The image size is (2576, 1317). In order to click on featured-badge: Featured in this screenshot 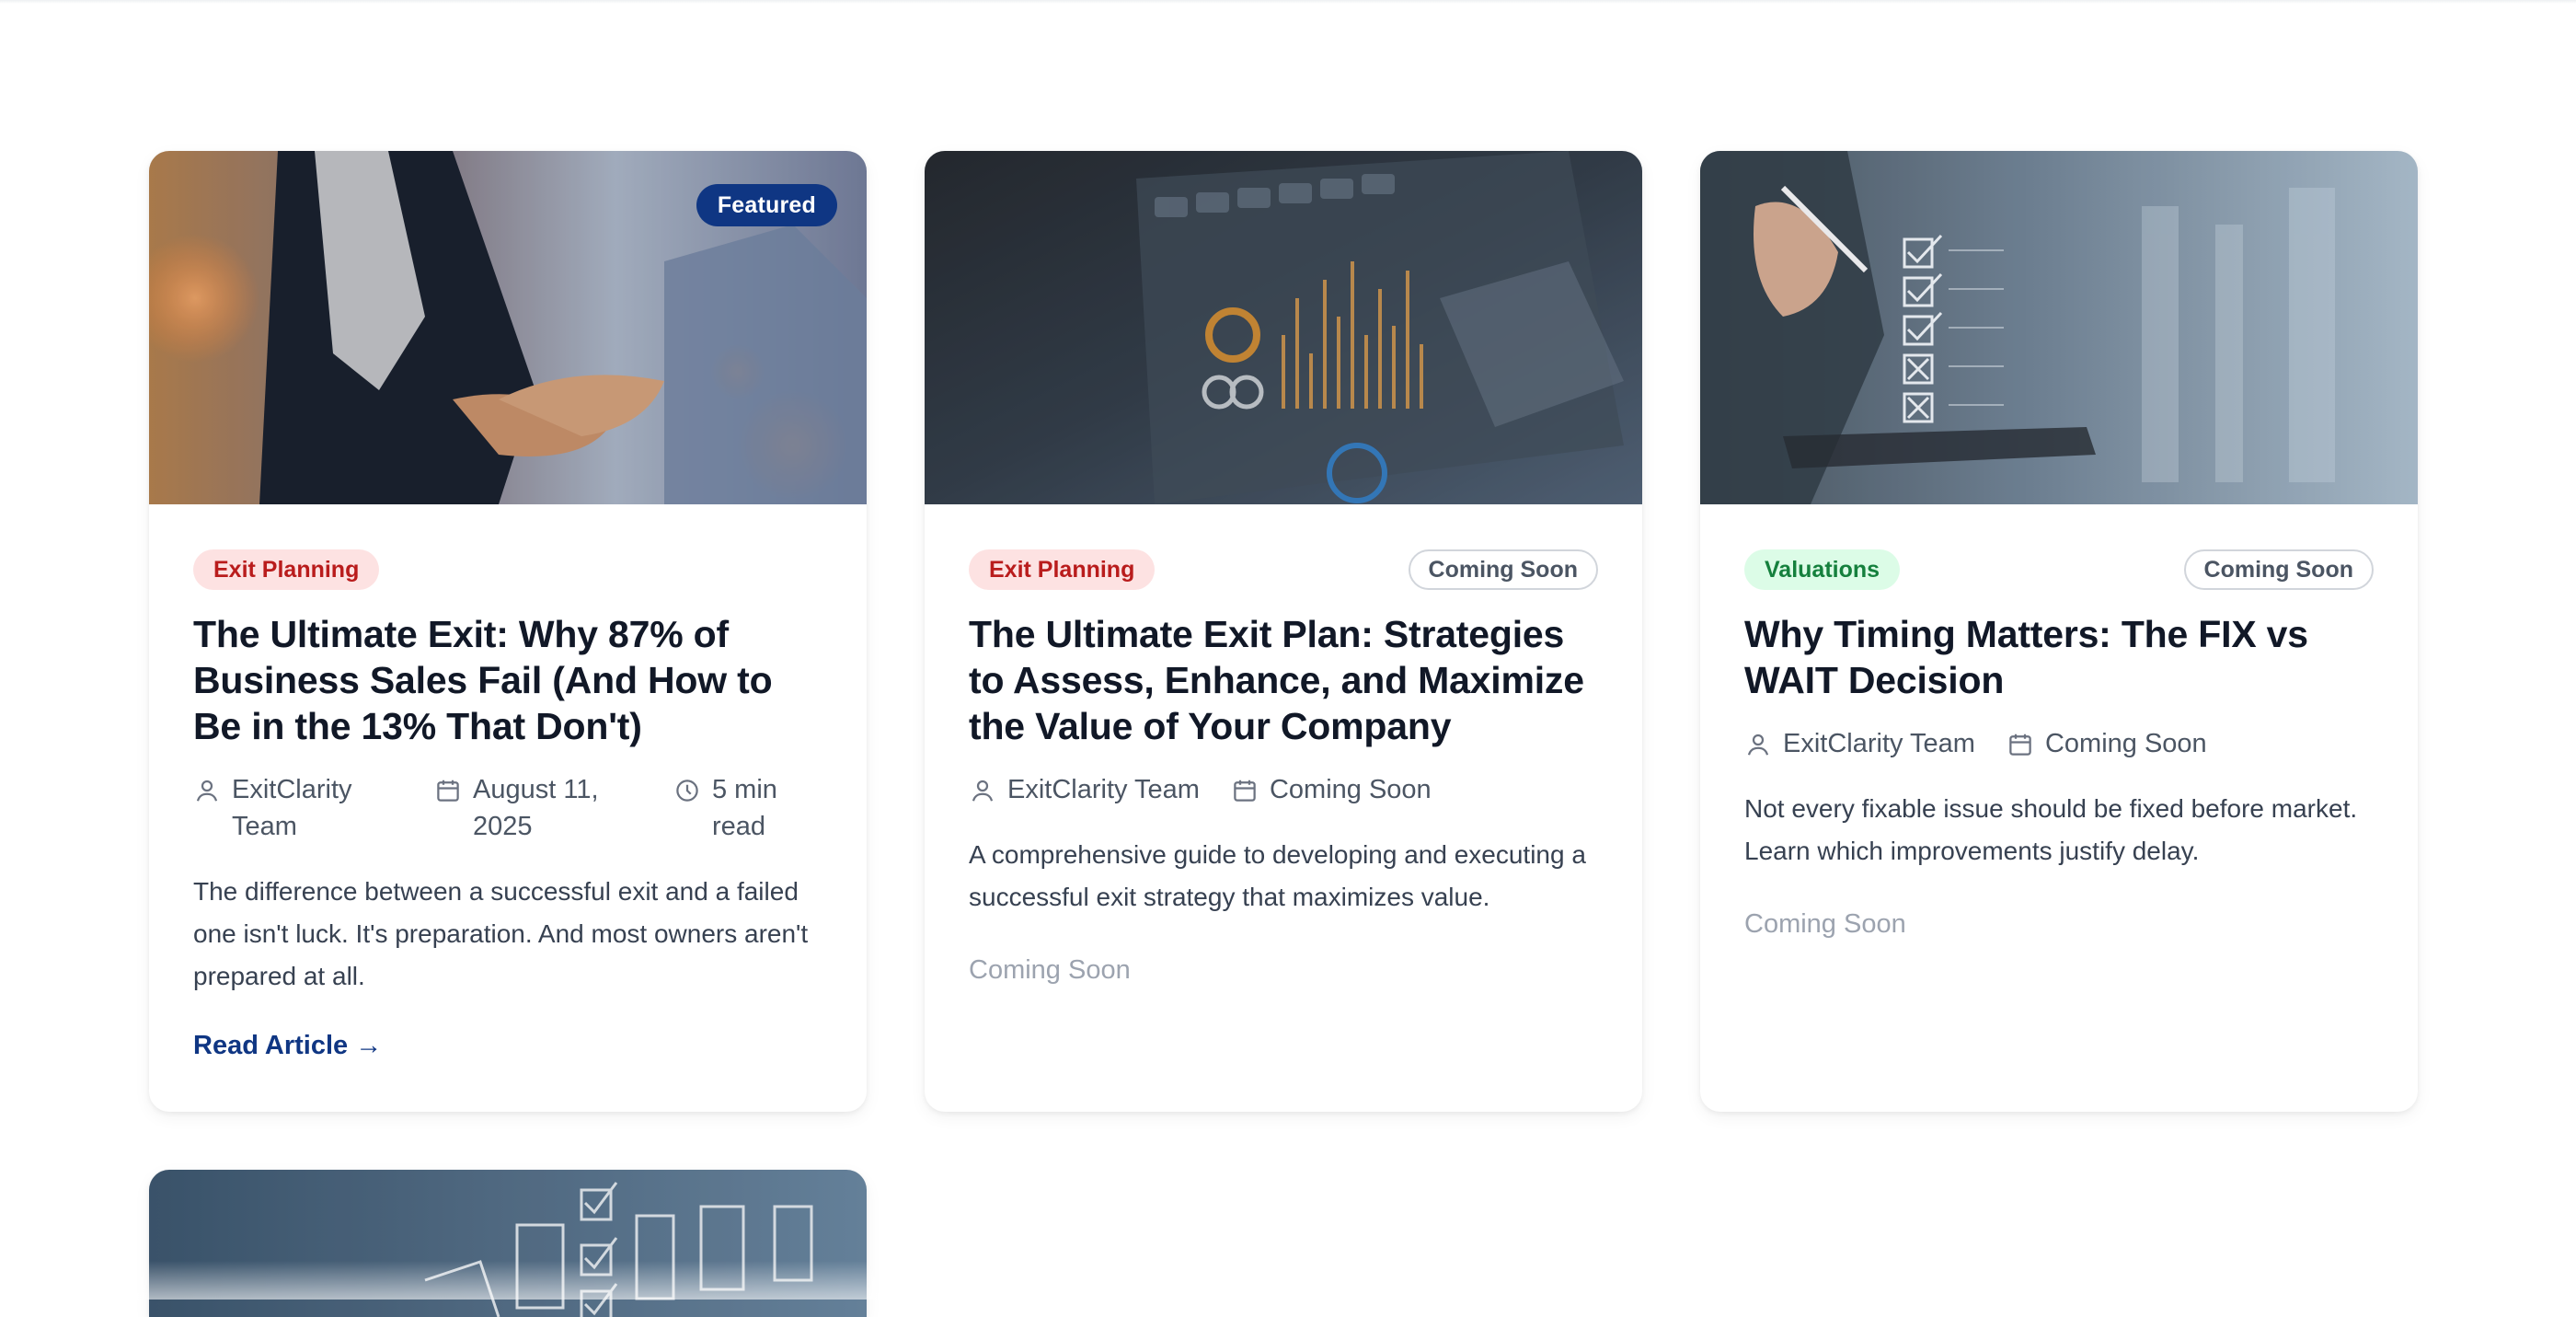, I will do `click(766, 205)`.